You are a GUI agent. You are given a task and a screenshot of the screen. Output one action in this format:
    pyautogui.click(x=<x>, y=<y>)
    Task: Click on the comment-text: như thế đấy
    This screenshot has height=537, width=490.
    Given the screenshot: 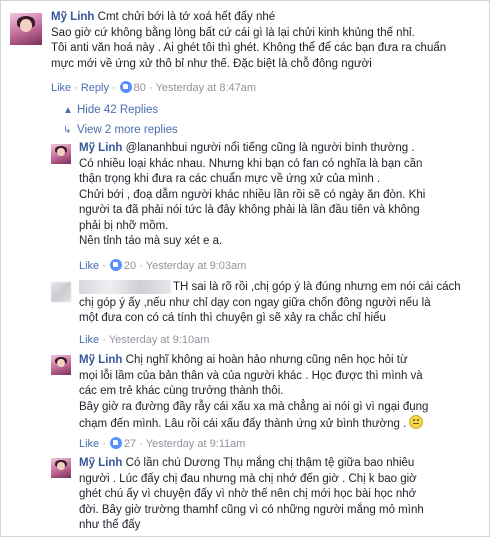 What is the action you would take?
    pyautogui.click(x=110, y=525)
    